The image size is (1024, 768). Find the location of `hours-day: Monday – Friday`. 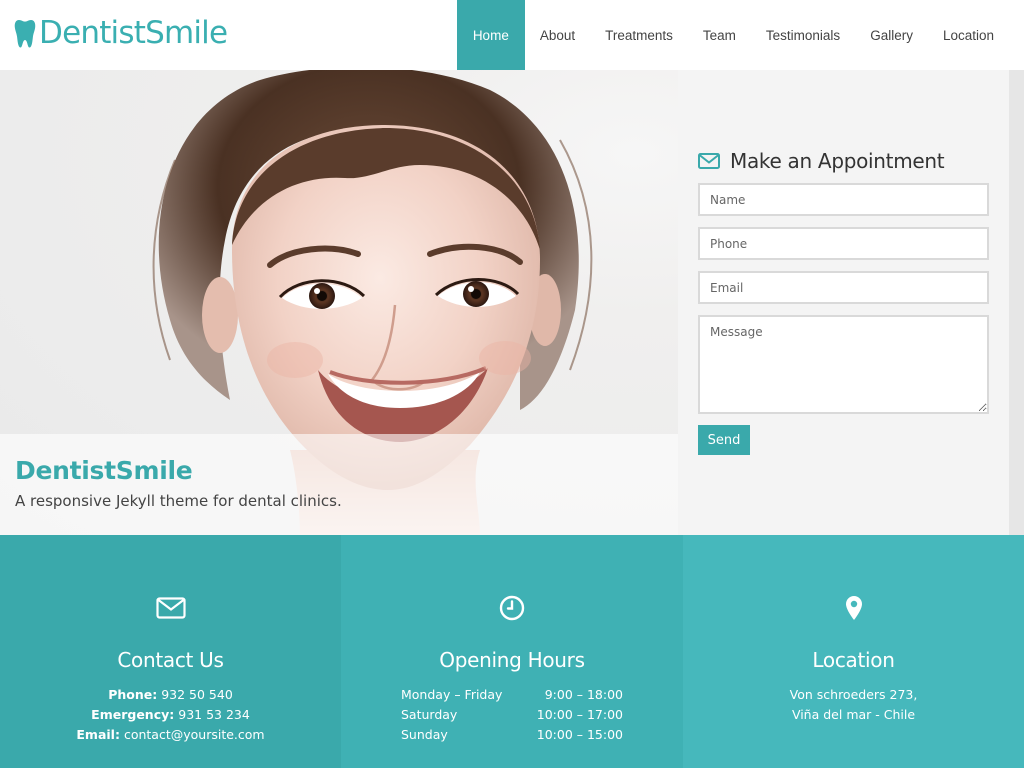

hours-day: Monday – Friday is located at coordinates (452, 694).